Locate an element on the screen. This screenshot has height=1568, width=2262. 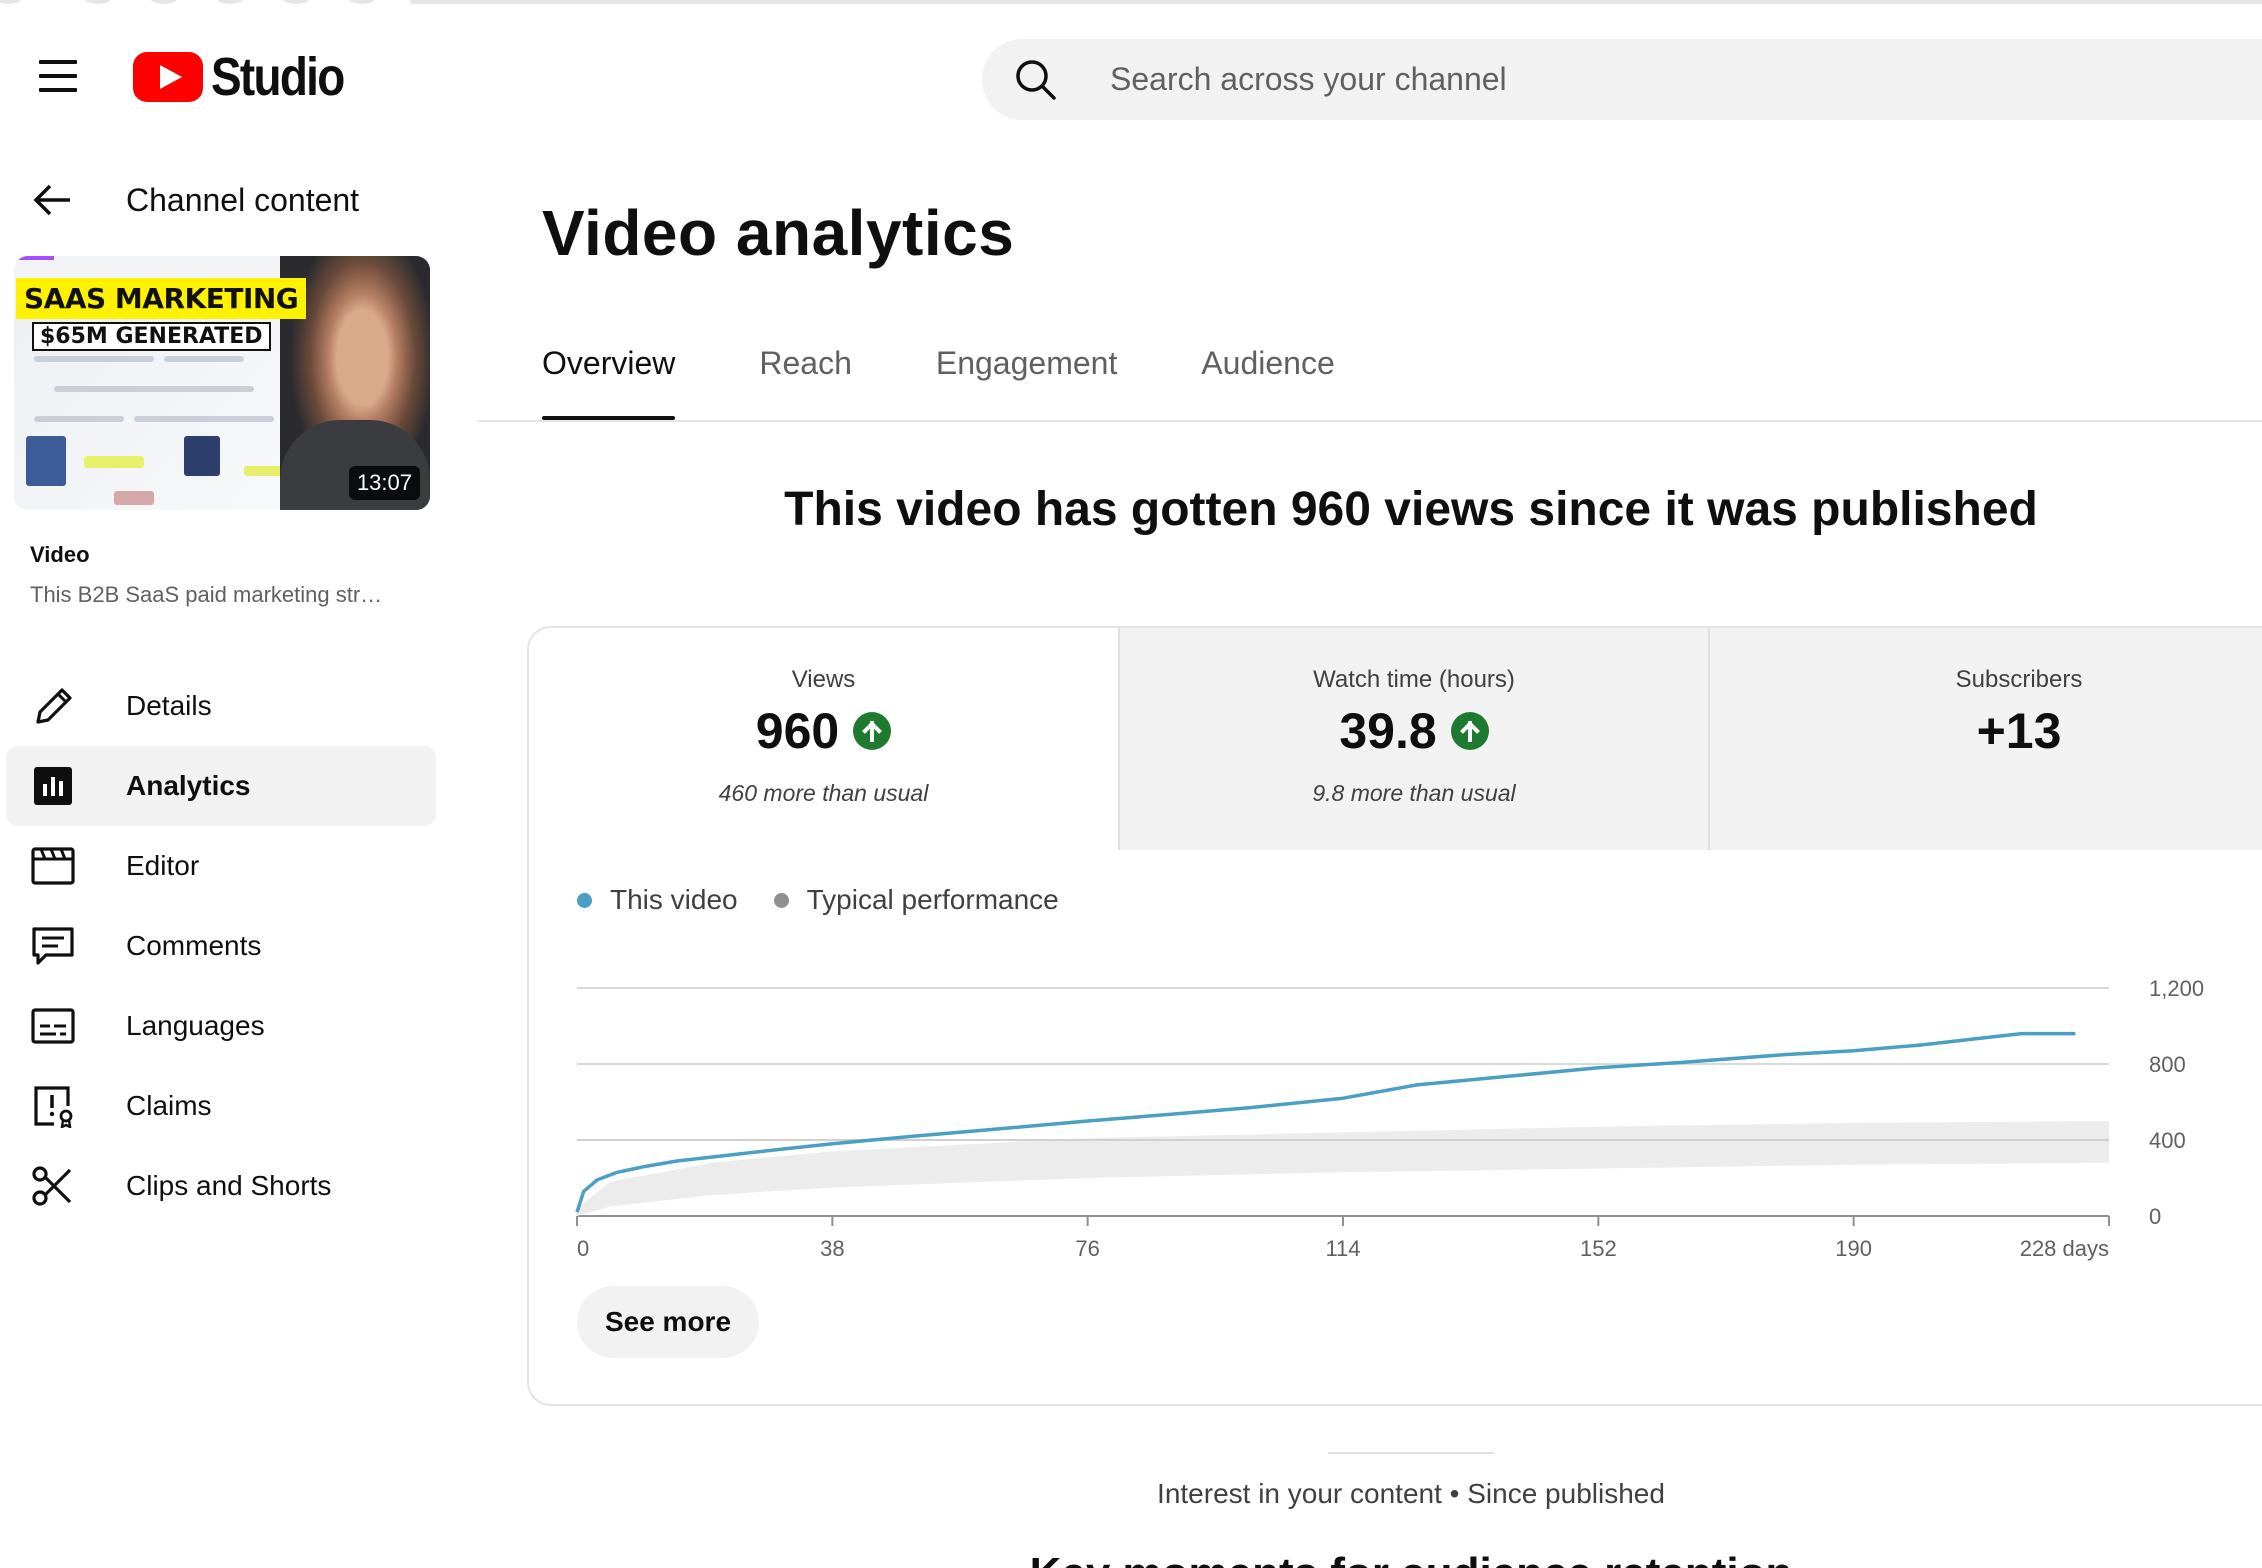
analytics-tabs: Overview Reach Engagement Audience is located at coordinates (980, 382).